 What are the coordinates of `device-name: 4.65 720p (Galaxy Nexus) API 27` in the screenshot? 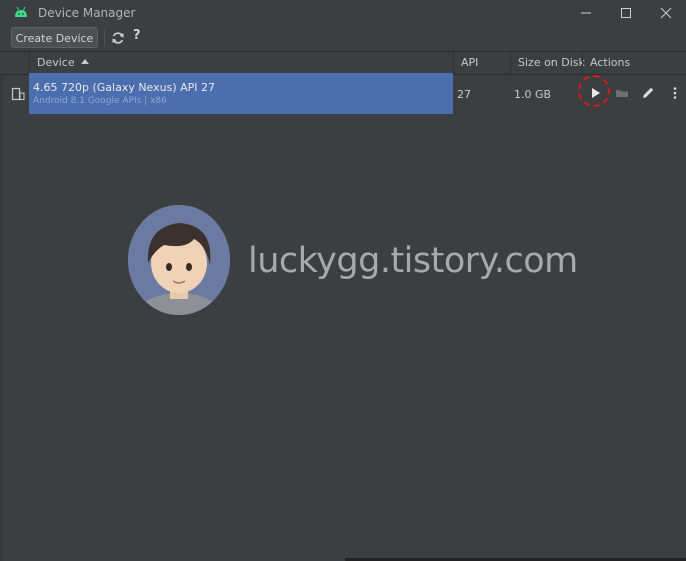 It's located at (124, 87).